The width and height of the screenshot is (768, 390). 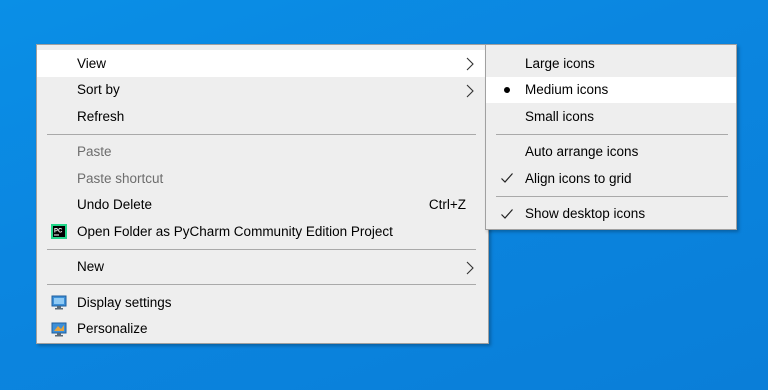 What do you see at coordinates (262, 152) in the screenshot?
I see `menu-item-paste: Paste` at bounding box center [262, 152].